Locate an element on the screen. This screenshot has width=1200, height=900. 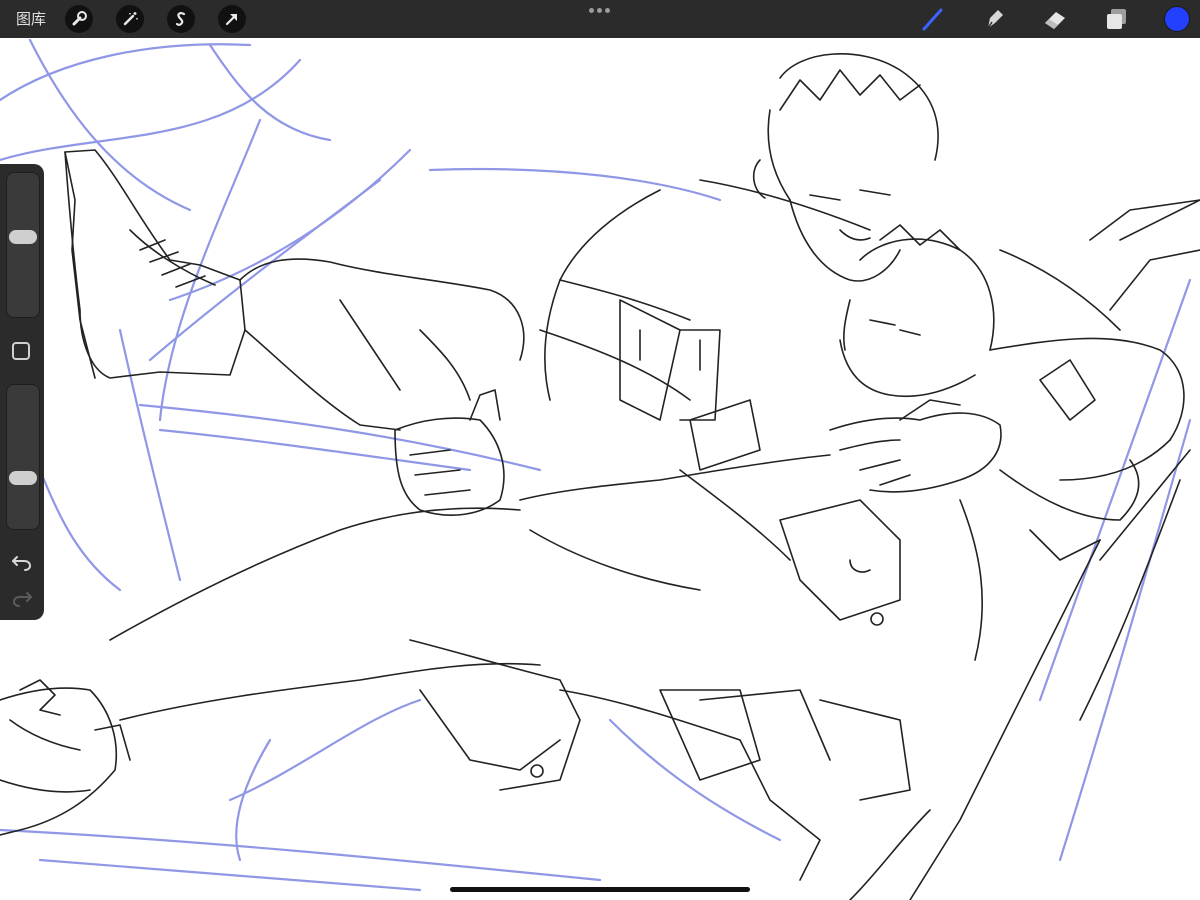
wrench-icon is located at coordinates (79, 18).